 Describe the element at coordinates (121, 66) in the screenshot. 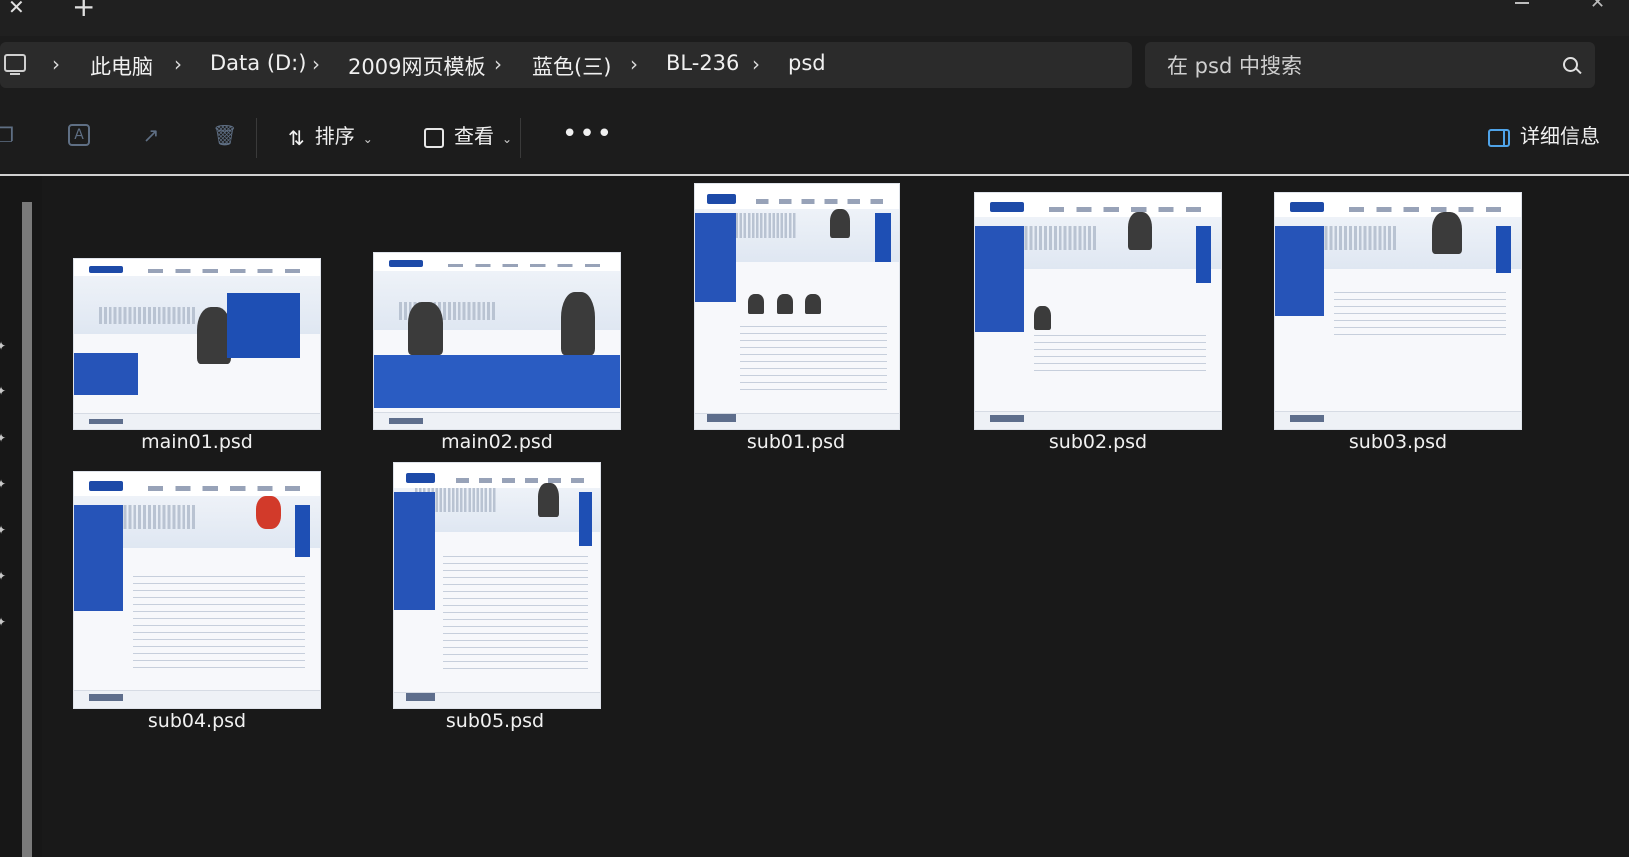

I see `breadcrumb-item-this-pc: 此电脑` at that location.